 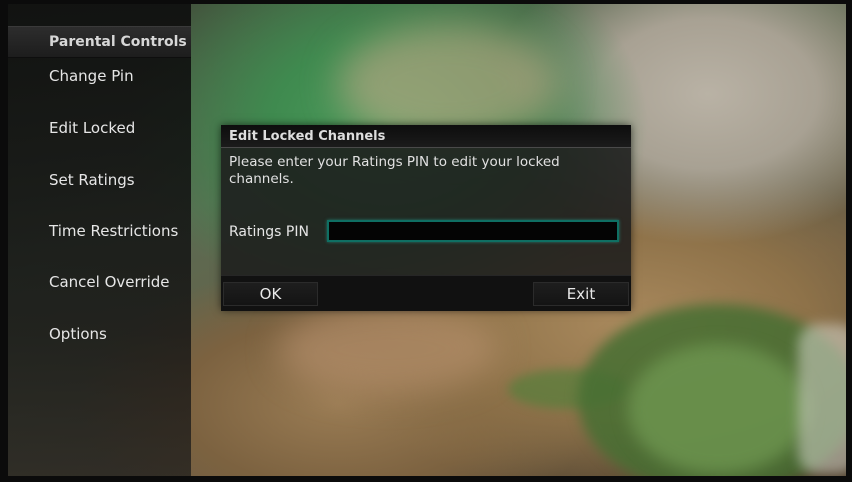 What do you see at coordinates (109, 282) in the screenshot?
I see `menu-item-cancel-override: Cancel Override` at bounding box center [109, 282].